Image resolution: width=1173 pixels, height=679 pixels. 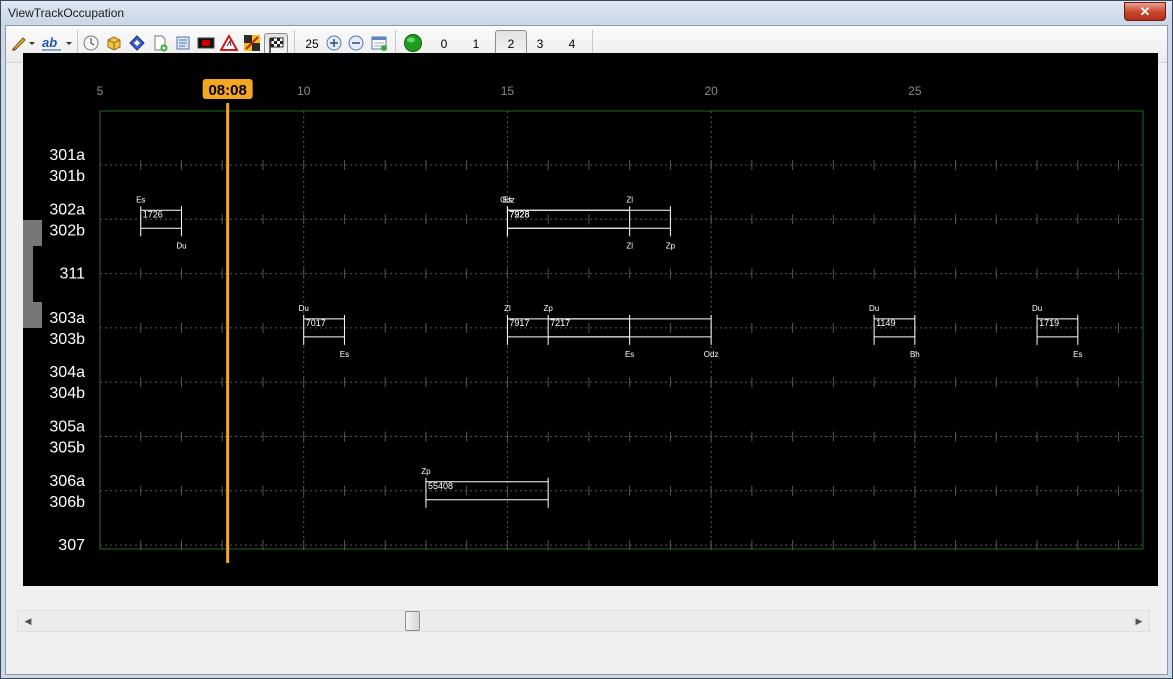 I want to click on table-refresh-icon, so click(x=379, y=43).